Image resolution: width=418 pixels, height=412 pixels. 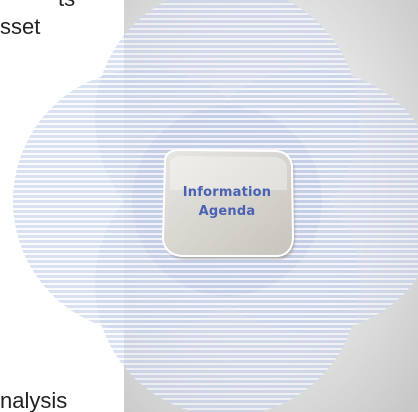 I want to click on center-label-line-1: Information, so click(x=227, y=192).